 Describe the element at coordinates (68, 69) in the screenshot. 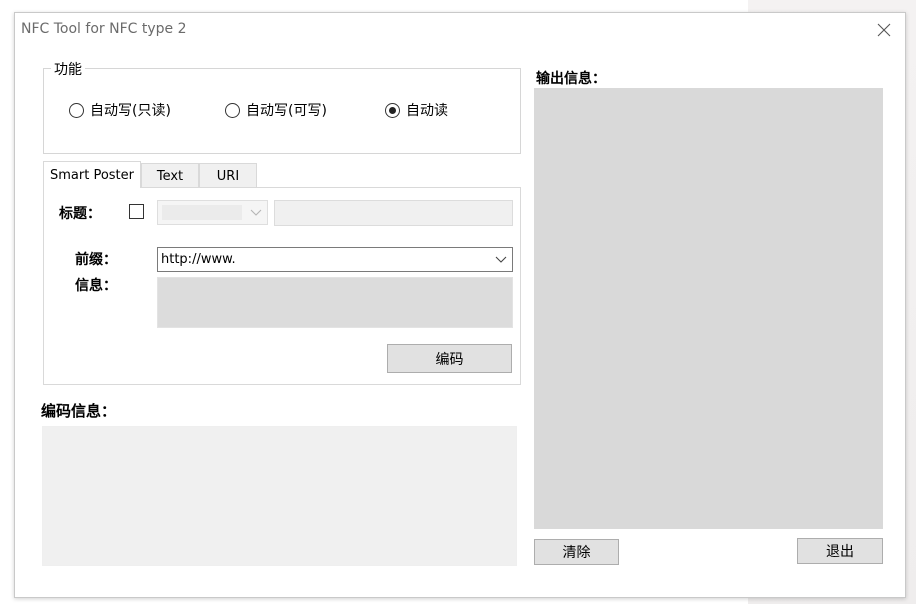

I see `function-group-label: 功能` at that location.